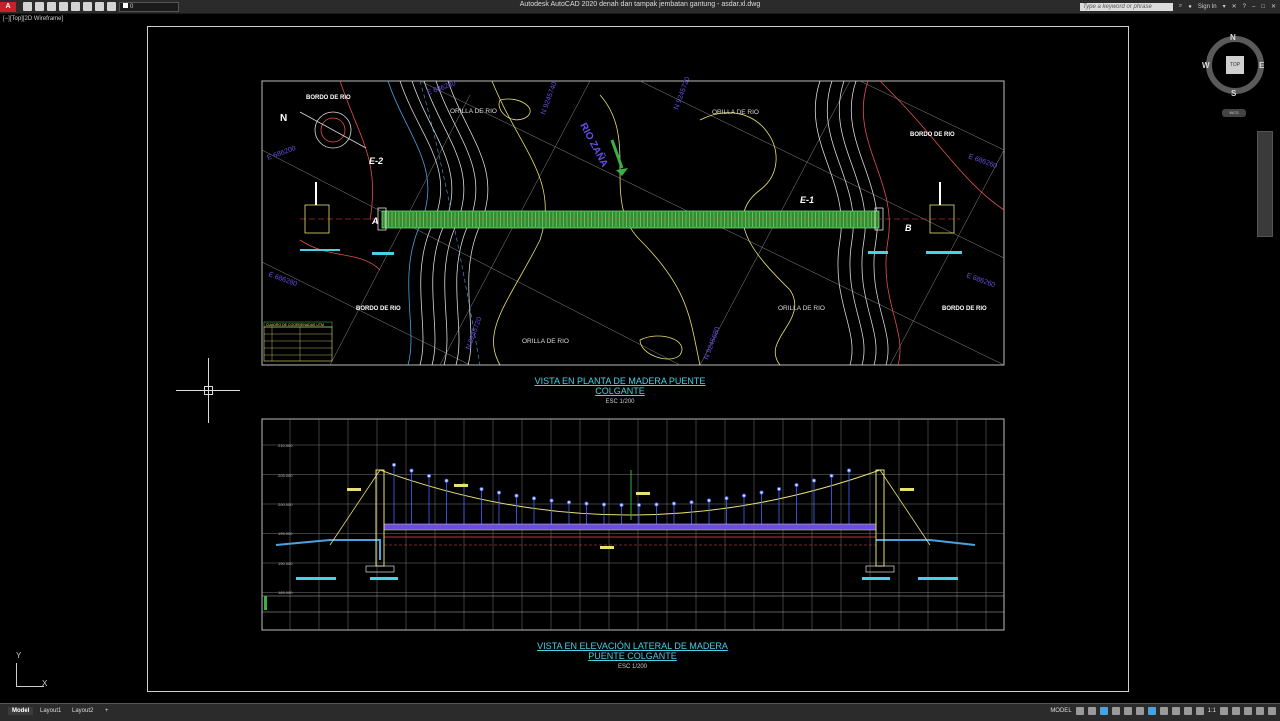  What do you see at coordinates (474, 333) in the screenshot?
I see `grid-label-8: N 9245720` at bounding box center [474, 333].